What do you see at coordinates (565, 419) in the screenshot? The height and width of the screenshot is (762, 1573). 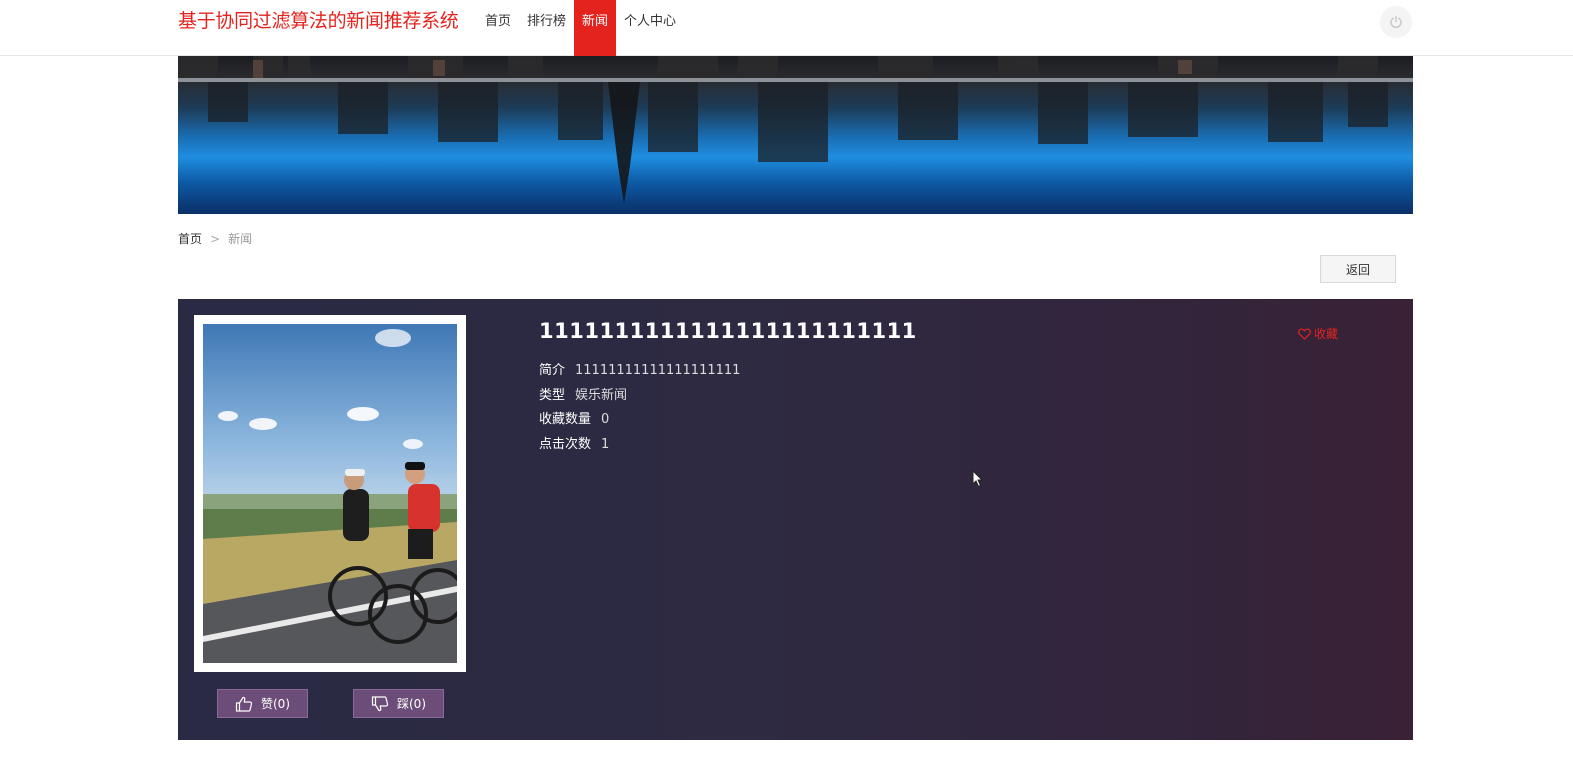 I see `favorites-count-label: 收藏数量` at bounding box center [565, 419].